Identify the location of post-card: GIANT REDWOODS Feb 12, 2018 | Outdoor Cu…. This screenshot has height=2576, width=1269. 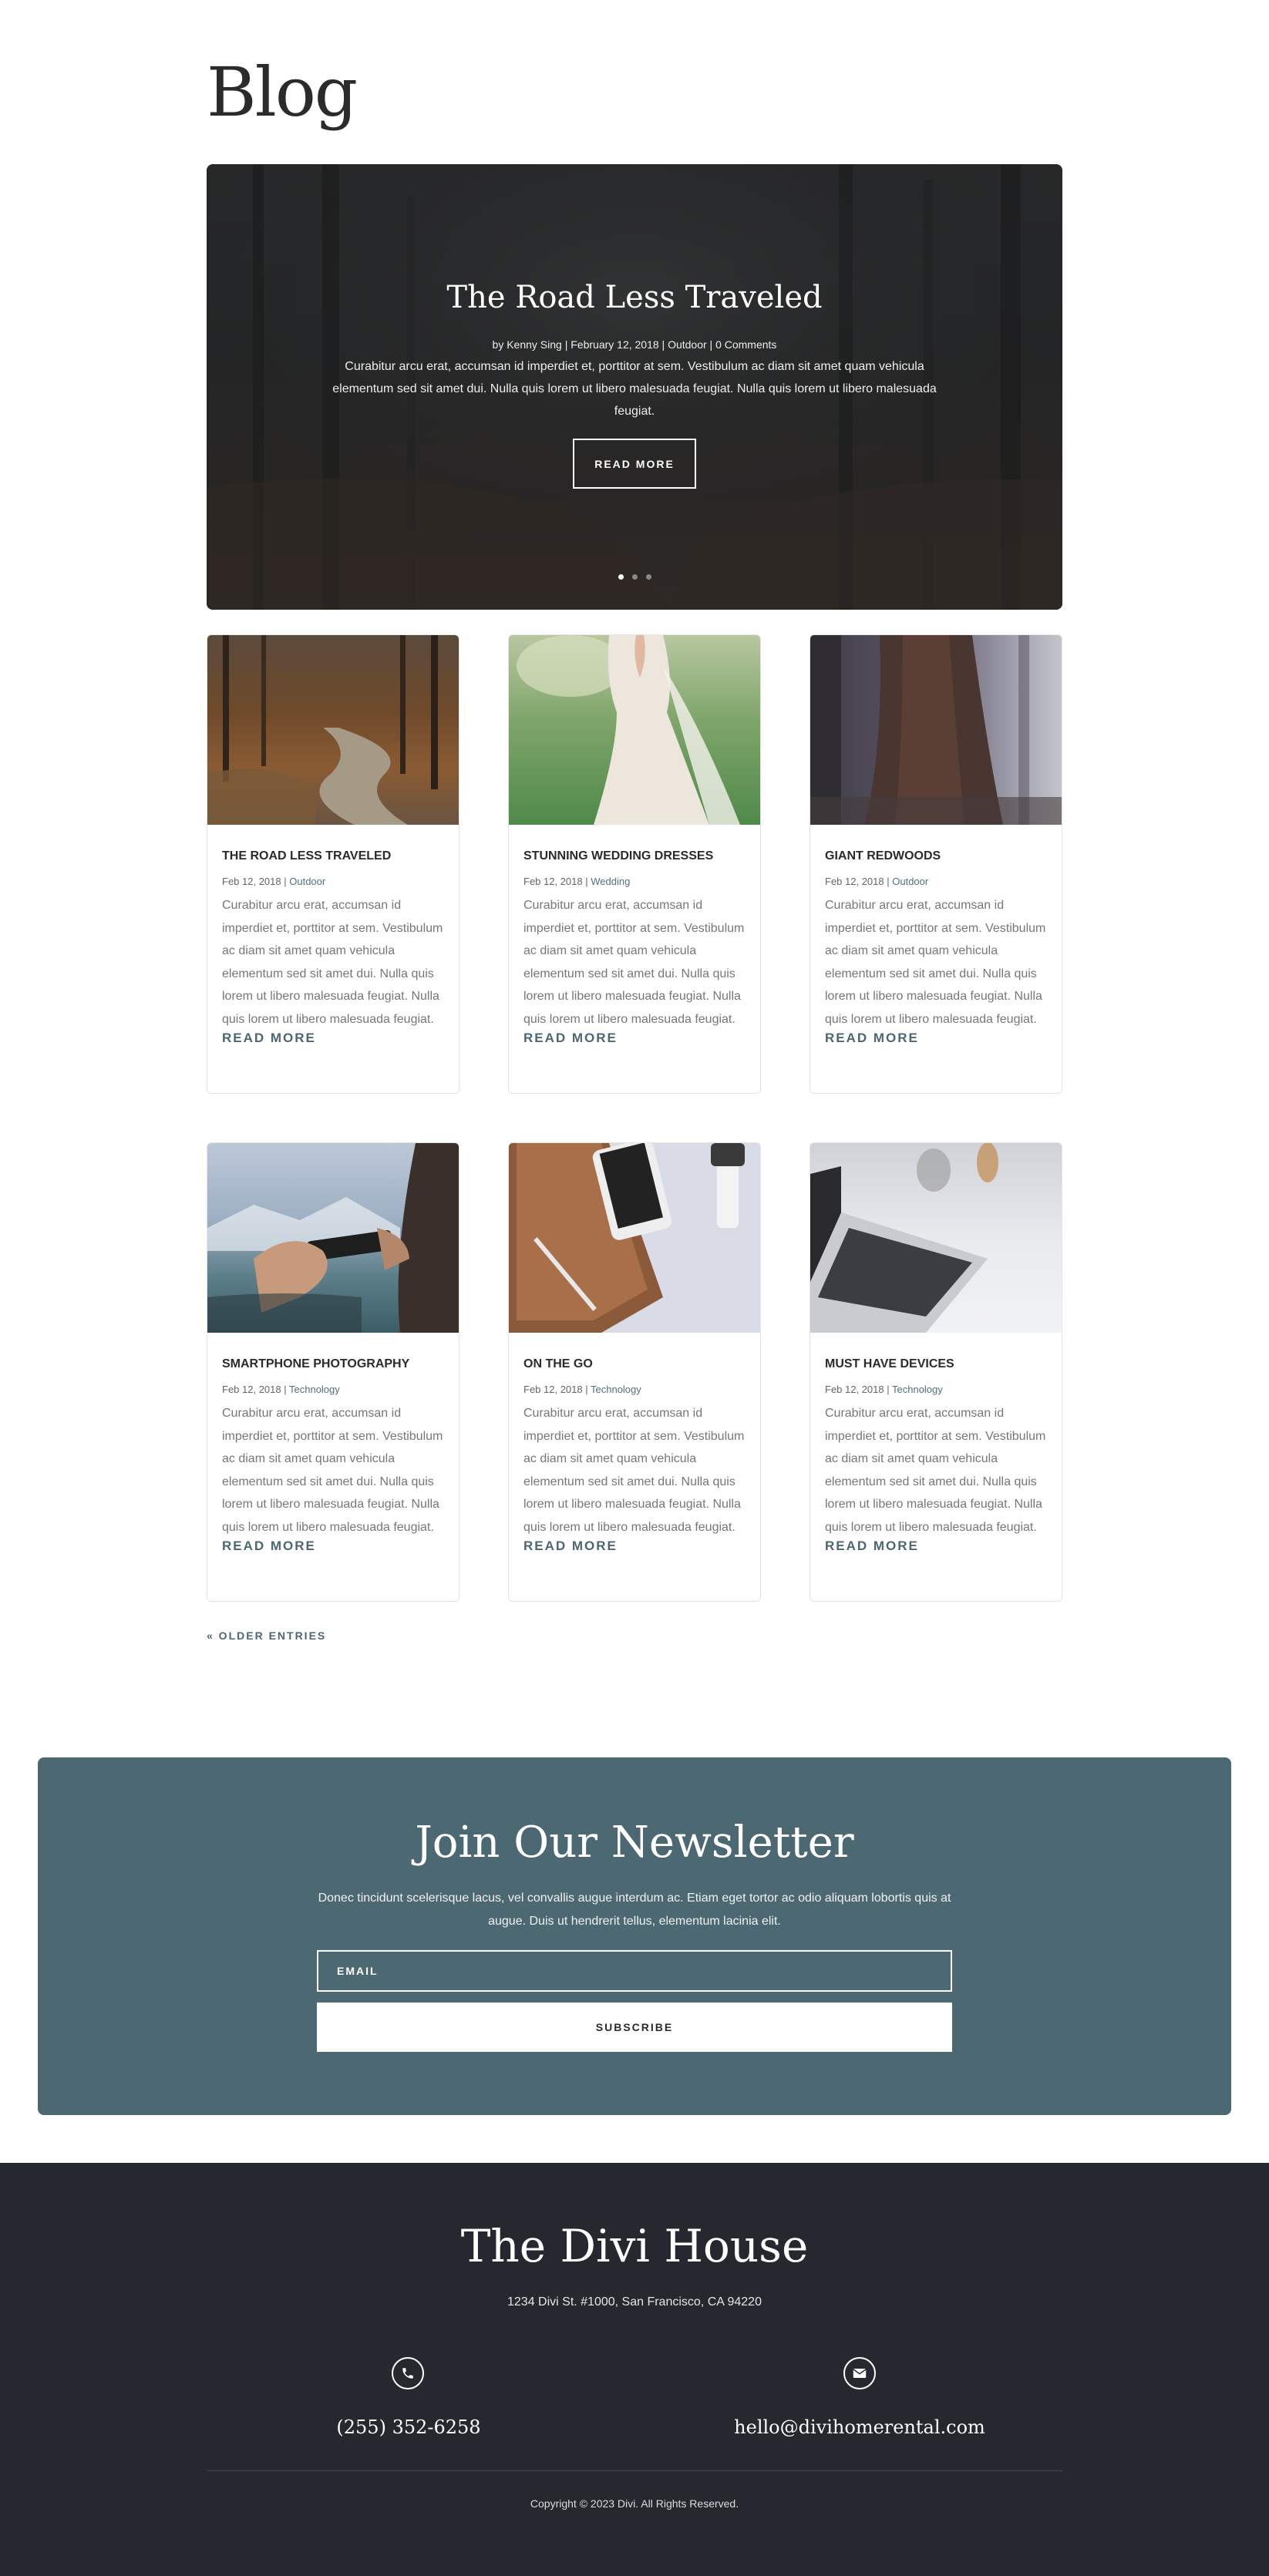
(936, 864).